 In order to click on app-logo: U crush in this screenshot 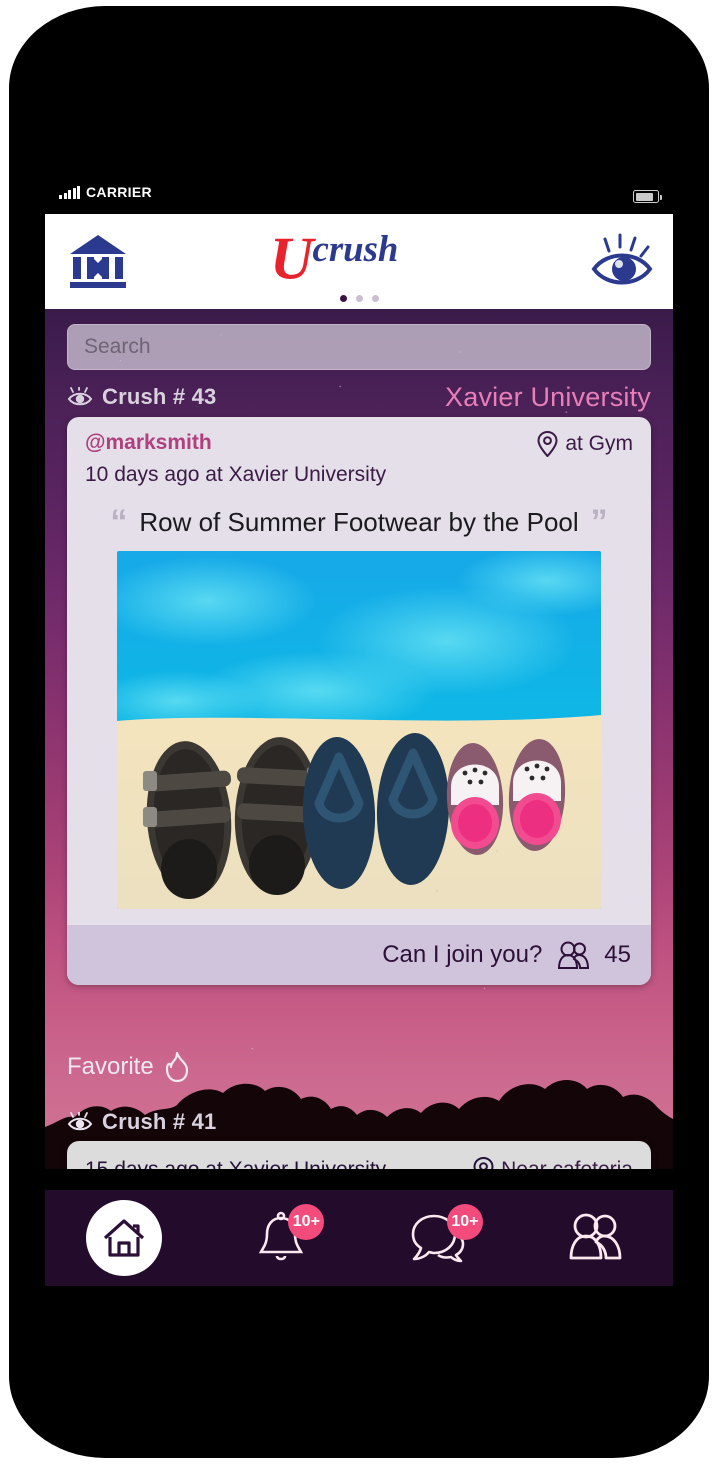, I will do `click(359, 258)`.